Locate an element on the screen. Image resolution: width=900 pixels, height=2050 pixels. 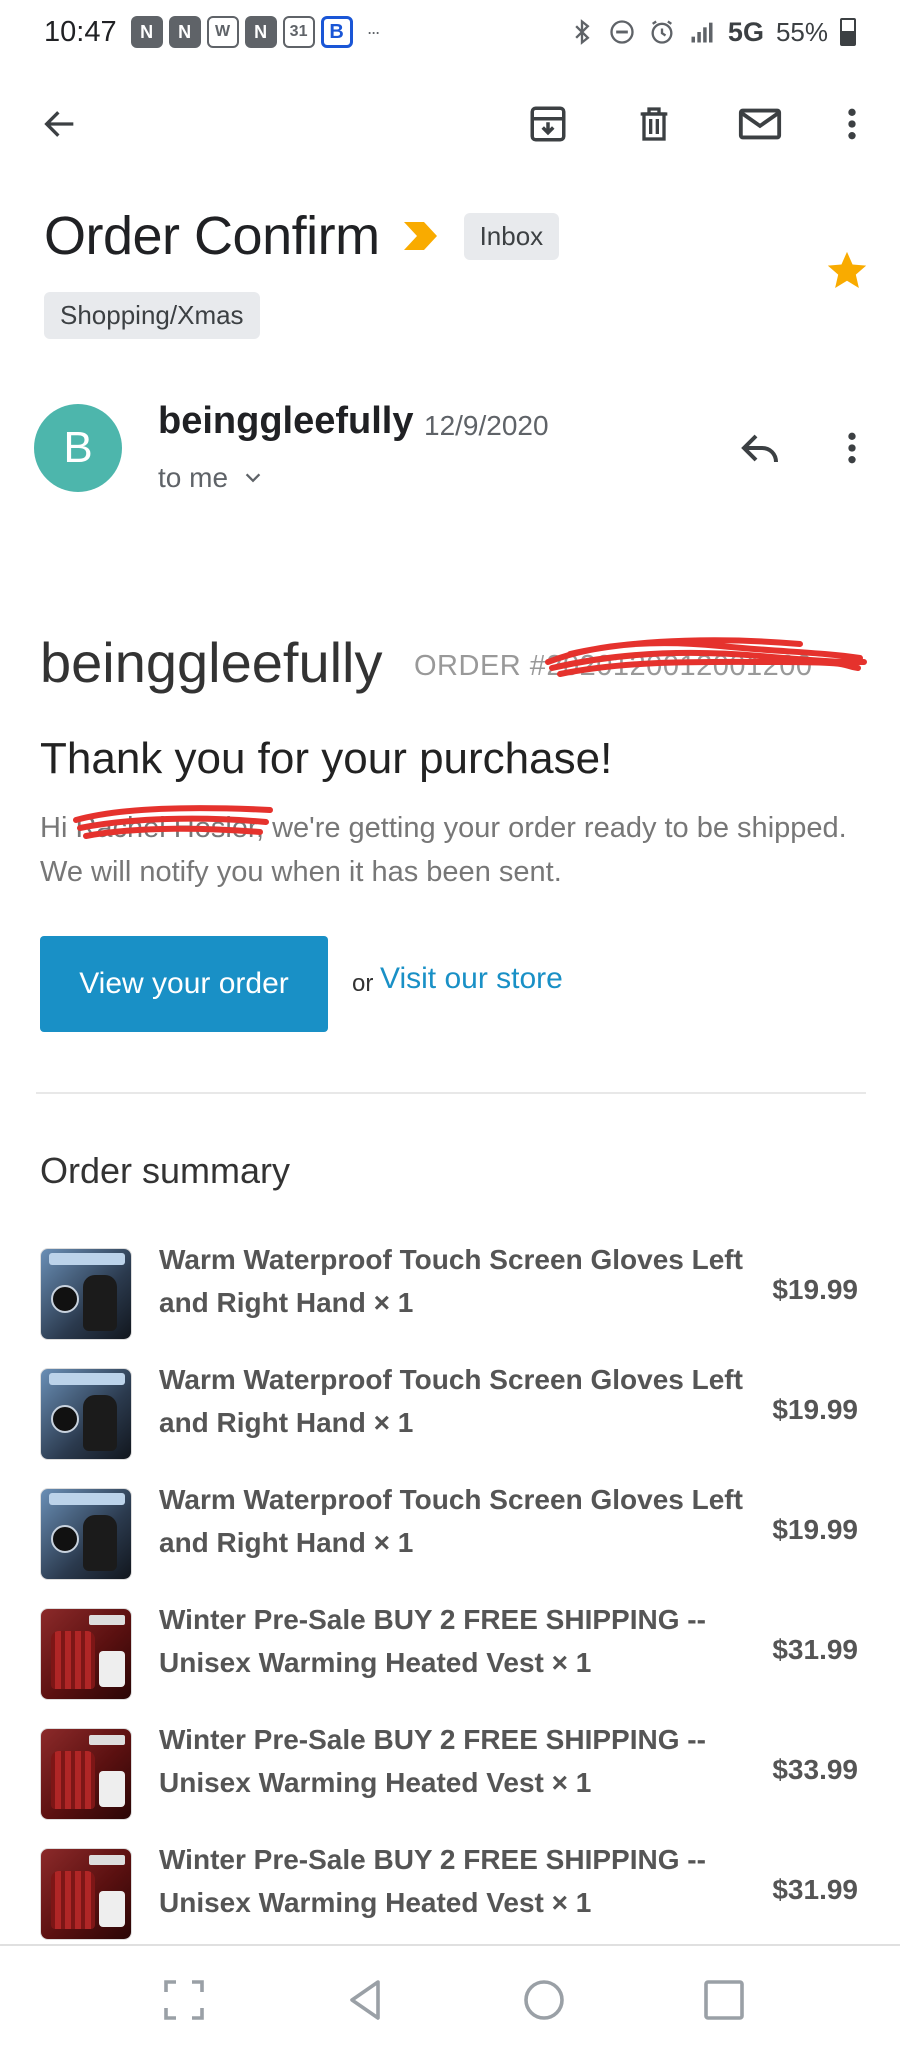
notification-b-icon: B is located at coordinates (336, 32).